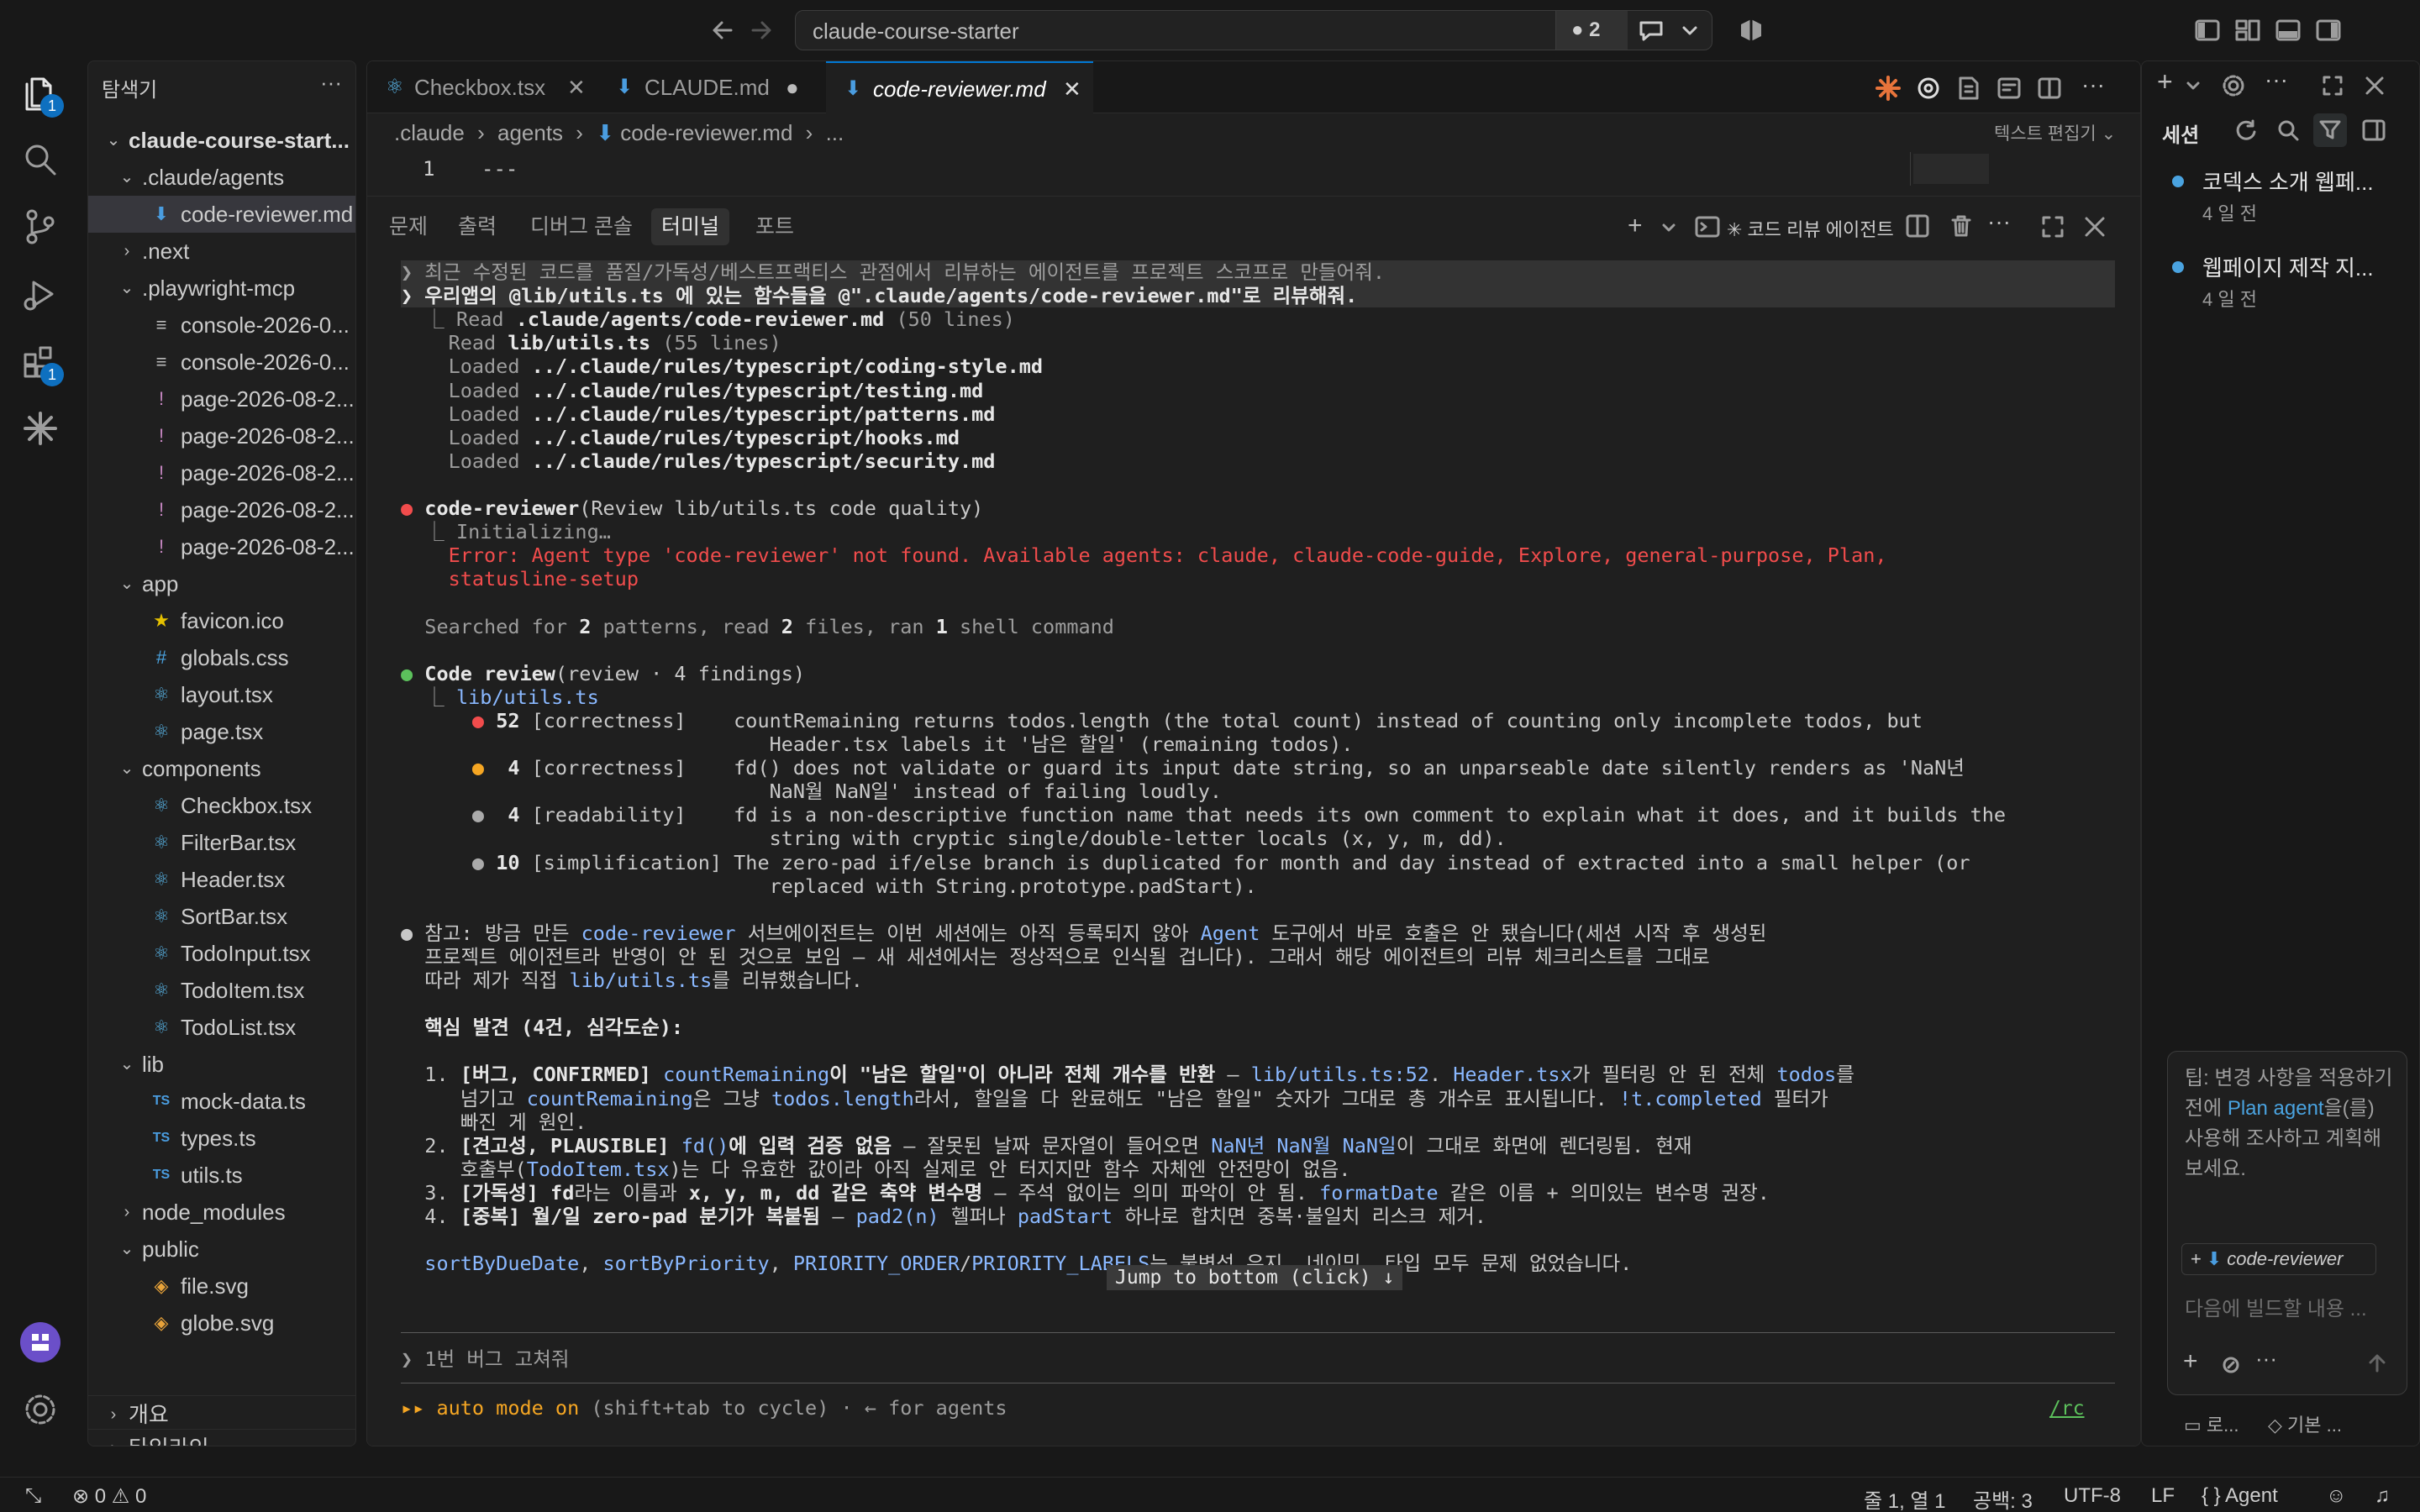 The image size is (2420, 1512). Describe the element at coordinates (2231, 1365) in the screenshot. I see `tools-icon` at that location.